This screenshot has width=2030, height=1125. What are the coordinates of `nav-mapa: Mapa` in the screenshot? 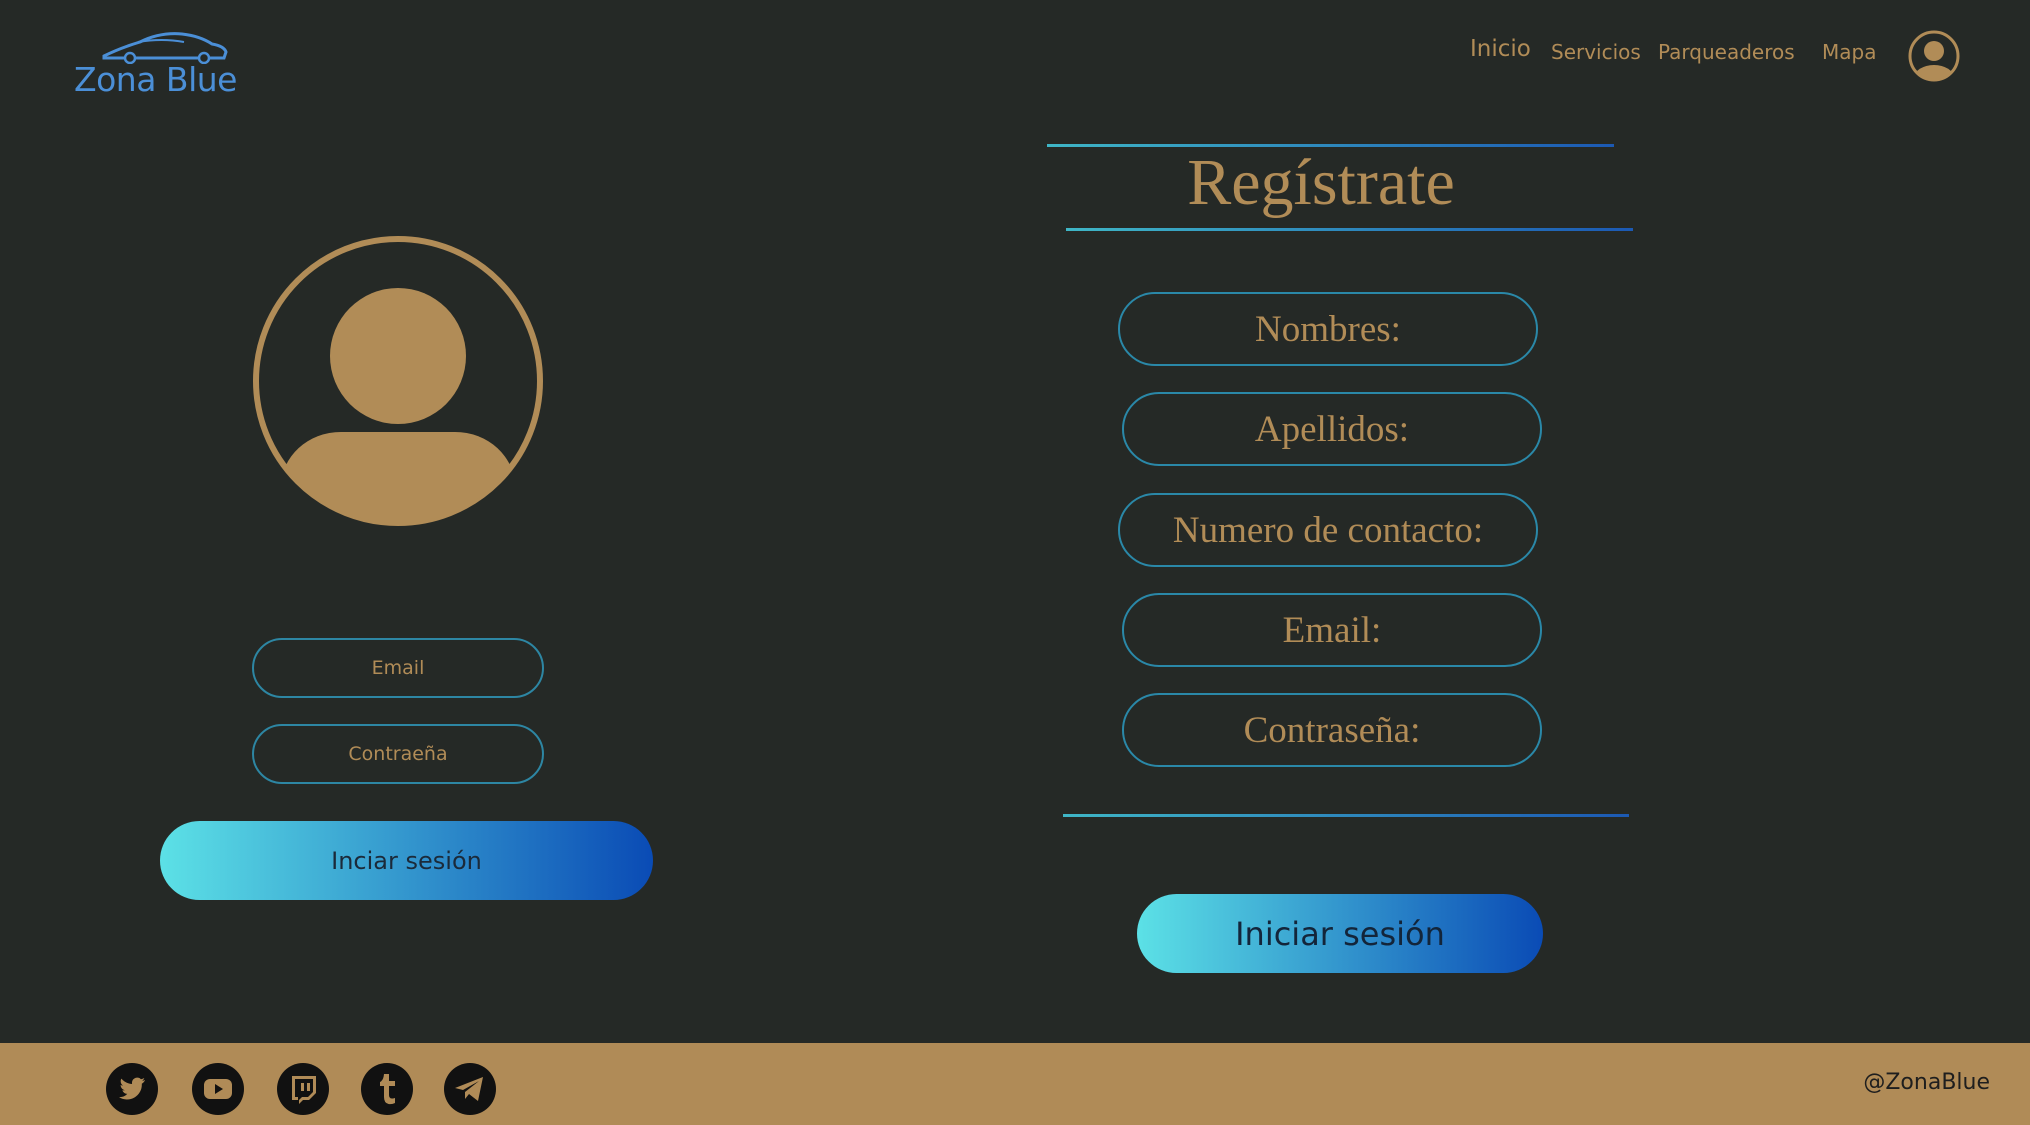 It's located at (1849, 56).